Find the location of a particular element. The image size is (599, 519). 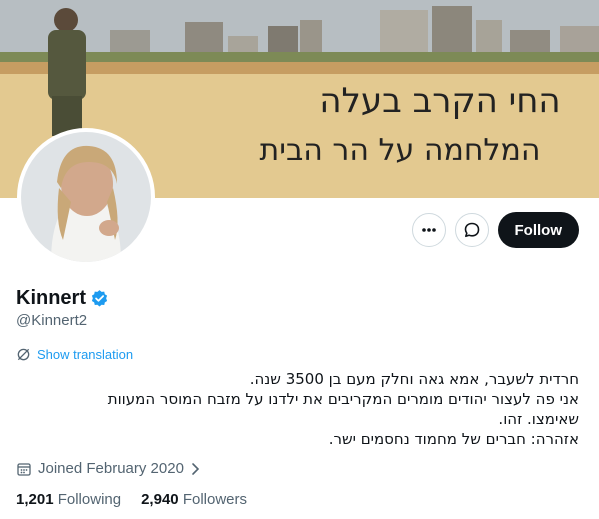

followers-label: Followers is located at coordinates (214, 499).